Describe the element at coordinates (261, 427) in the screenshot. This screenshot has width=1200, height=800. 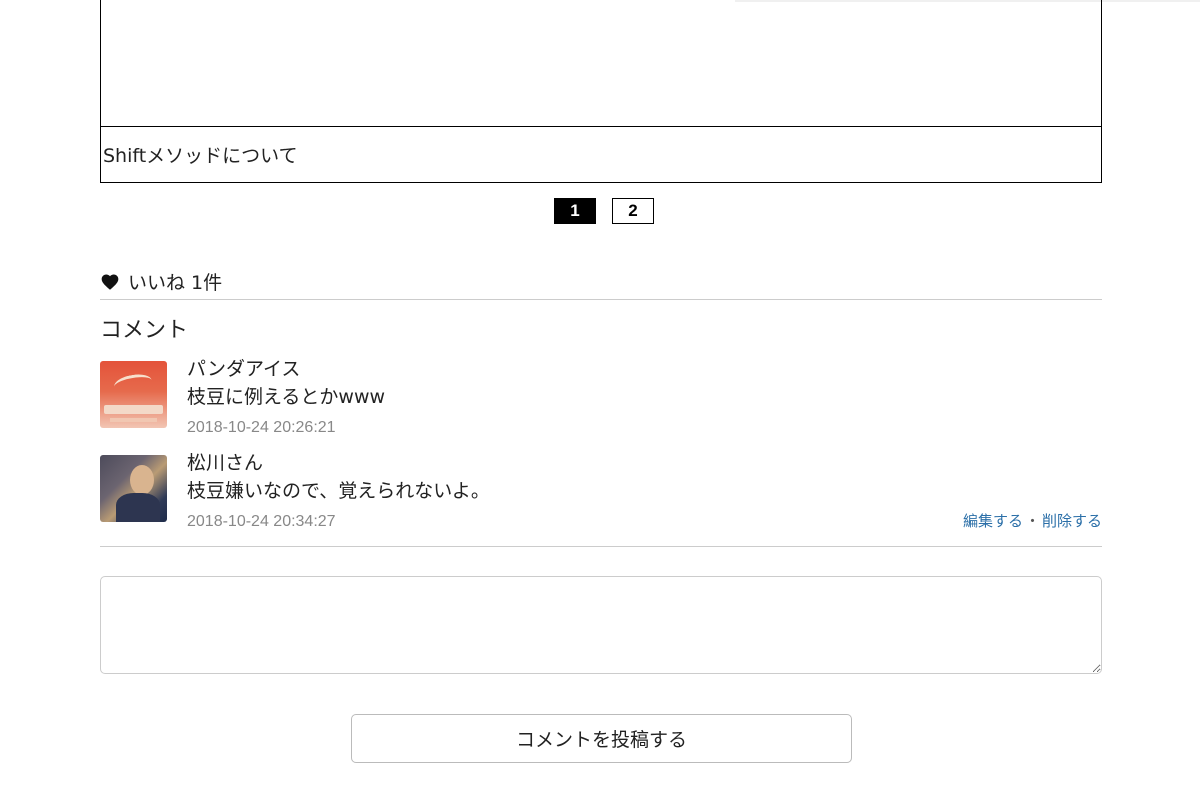
I see `comment-timestamp: 2018-10-24 20:26:21` at that location.